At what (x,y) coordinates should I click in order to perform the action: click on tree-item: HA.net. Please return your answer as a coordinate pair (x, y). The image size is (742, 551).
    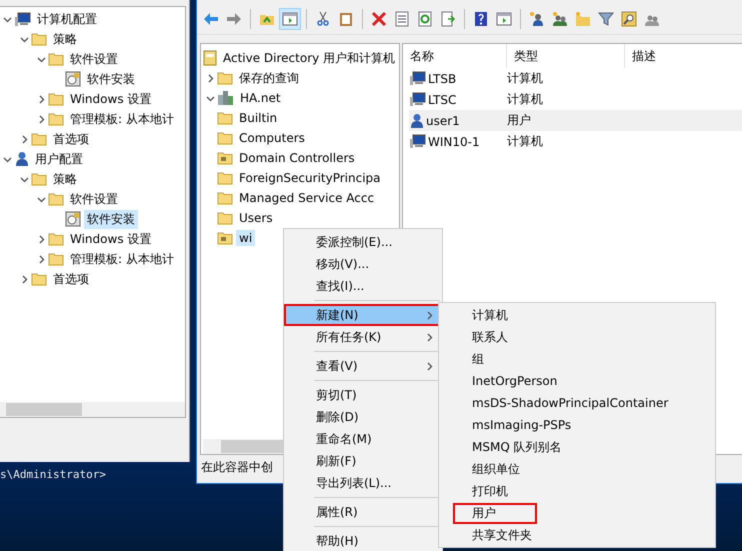
    Looking at the image, I should click on (260, 98).